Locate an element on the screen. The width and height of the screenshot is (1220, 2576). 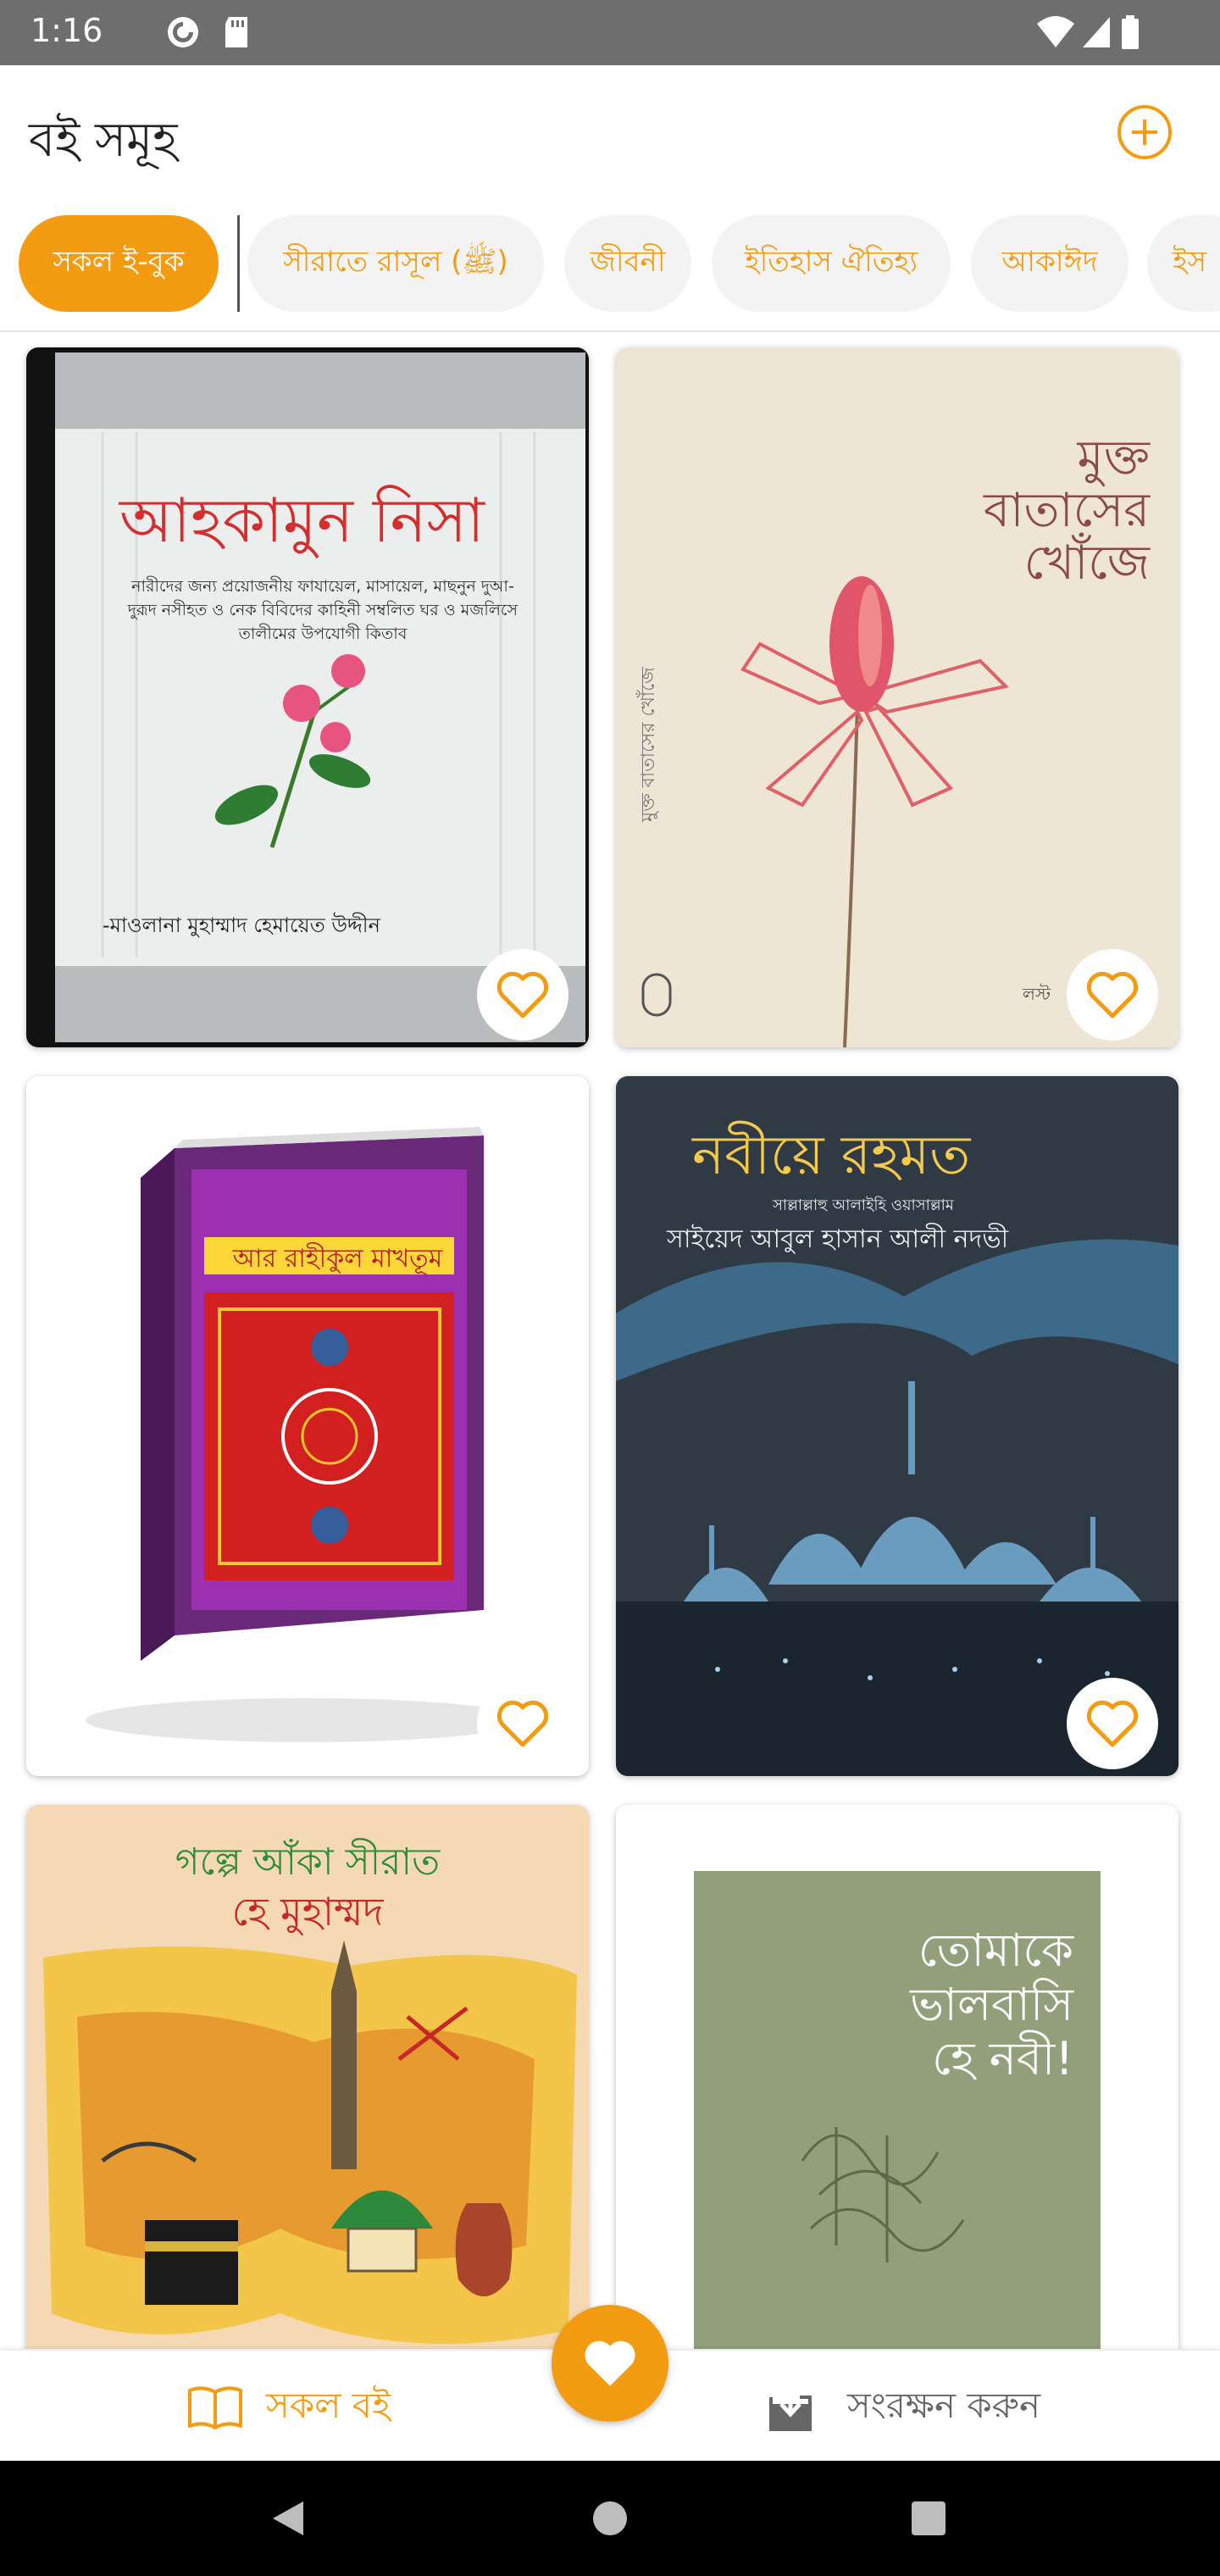
page-title: বই সমূহ is located at coordinates (103, 140).